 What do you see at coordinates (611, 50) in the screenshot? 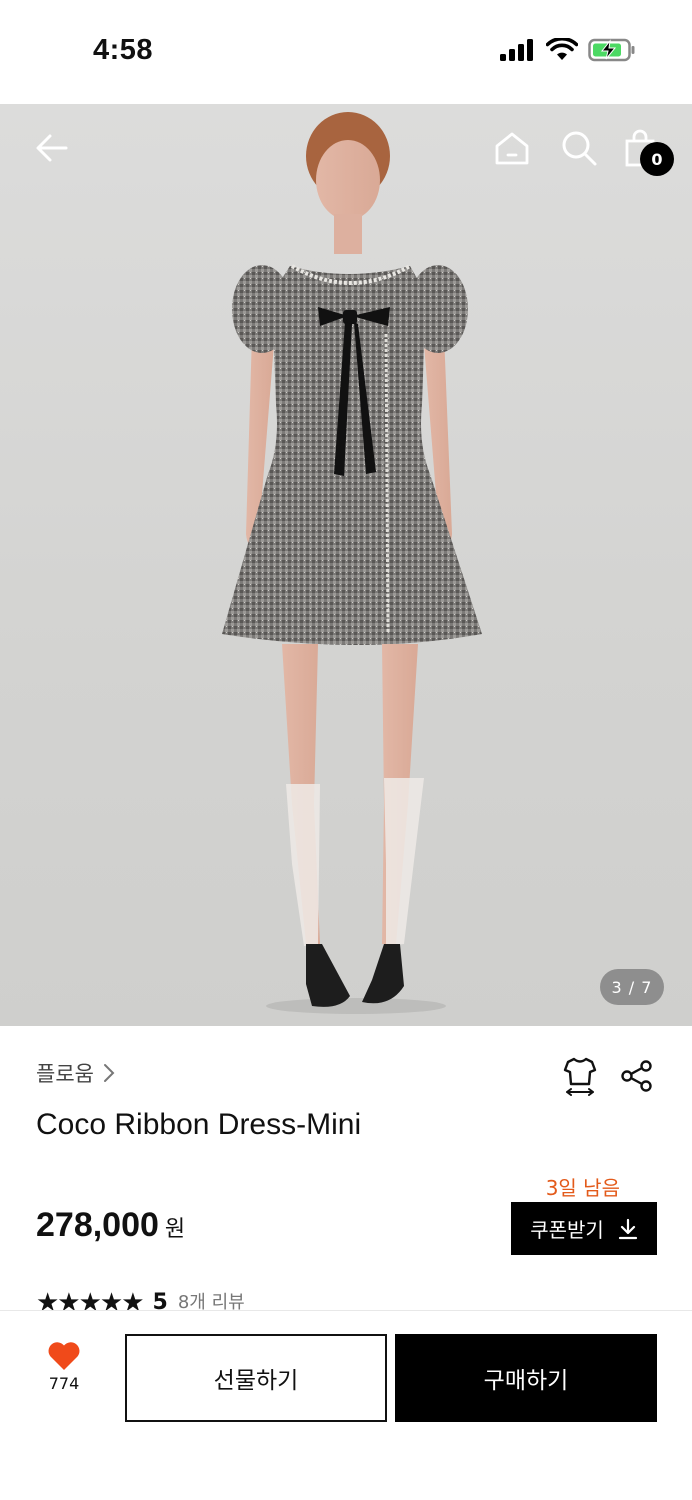
I see `battery-charging-icon` at bounding box center [611, 50].